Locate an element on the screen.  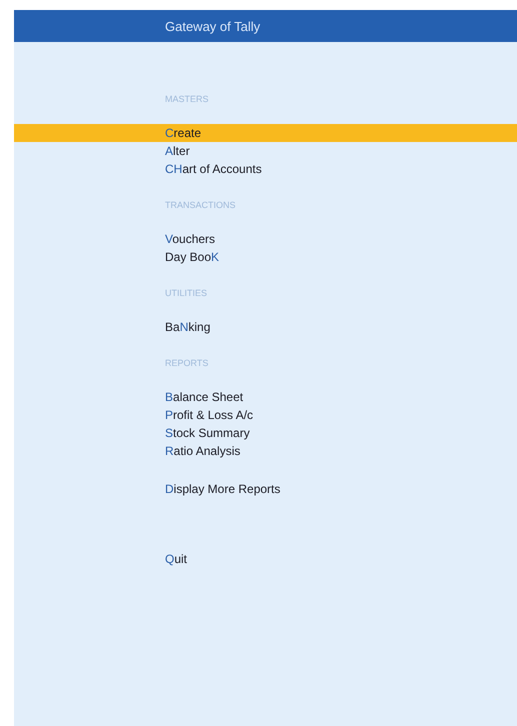
menu-item: Create is located at coordinates (265, 133).